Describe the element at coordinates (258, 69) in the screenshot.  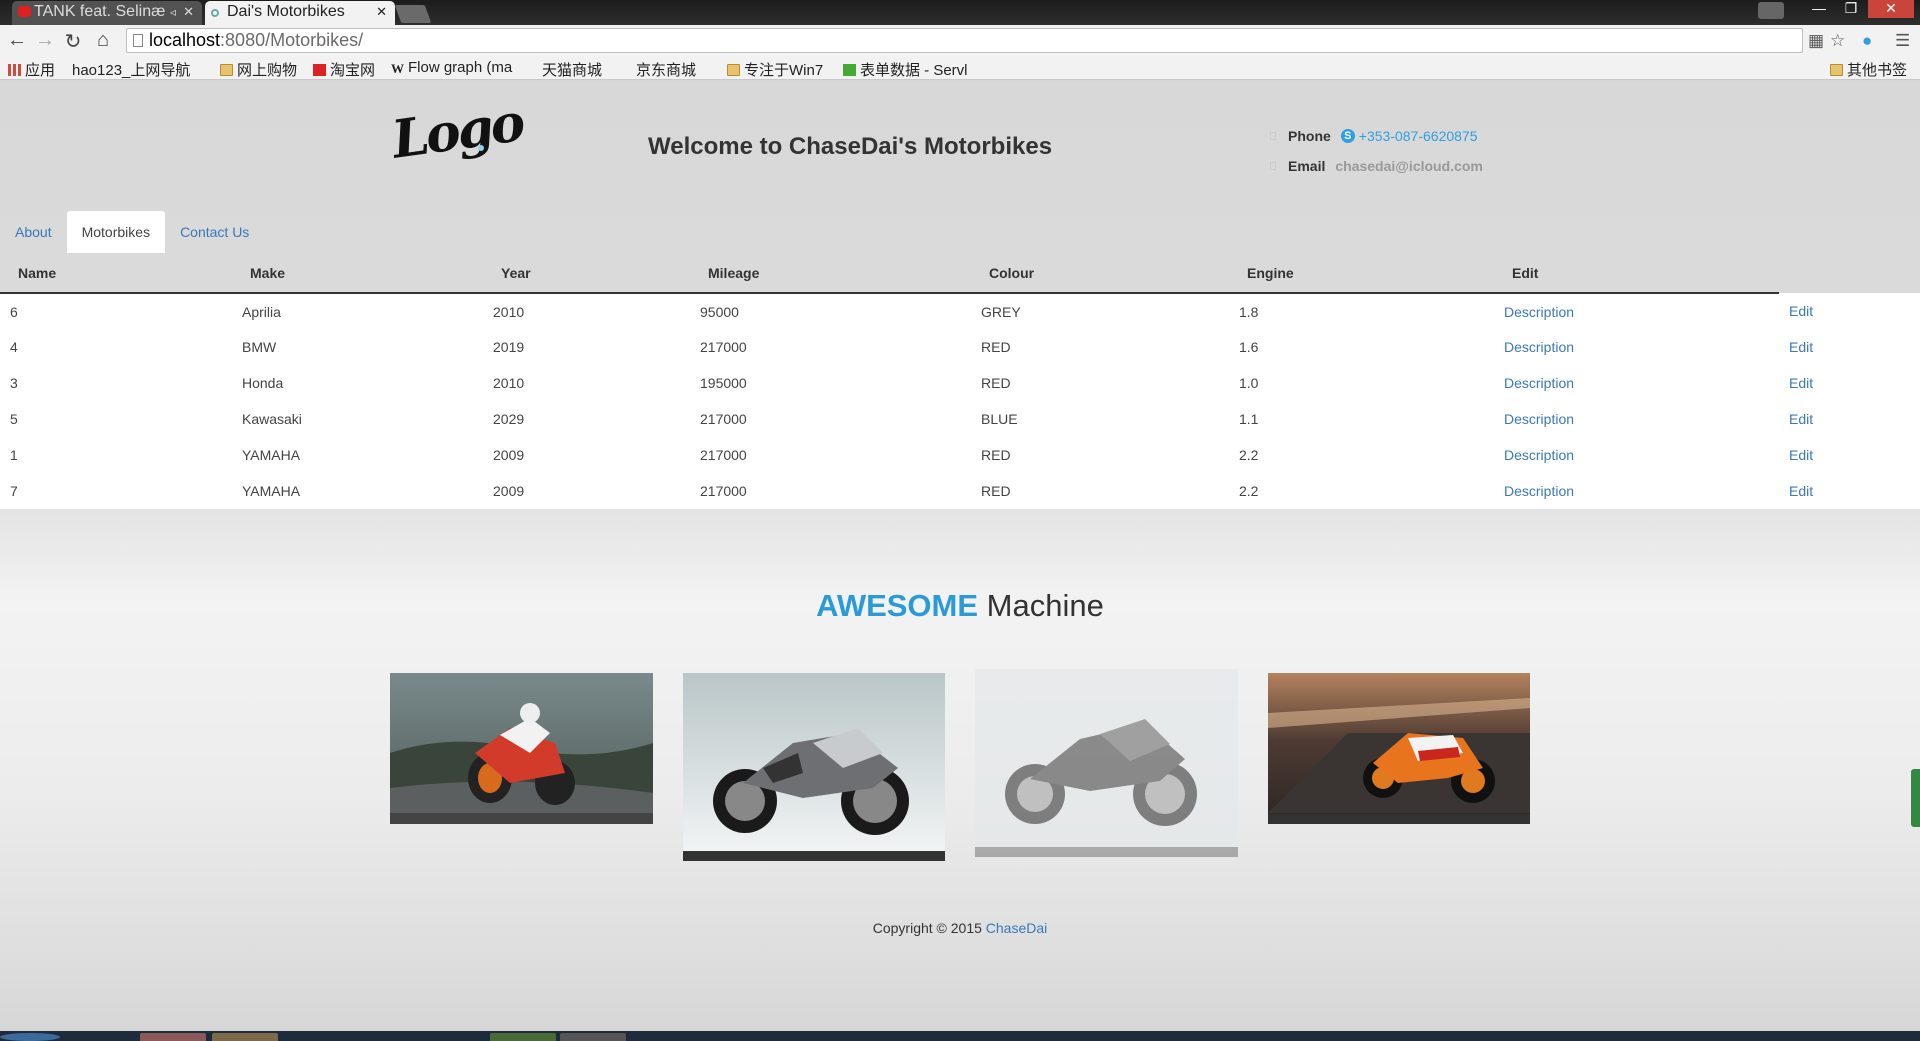
I see `bookmark-shopping: 网上购物` at that location.